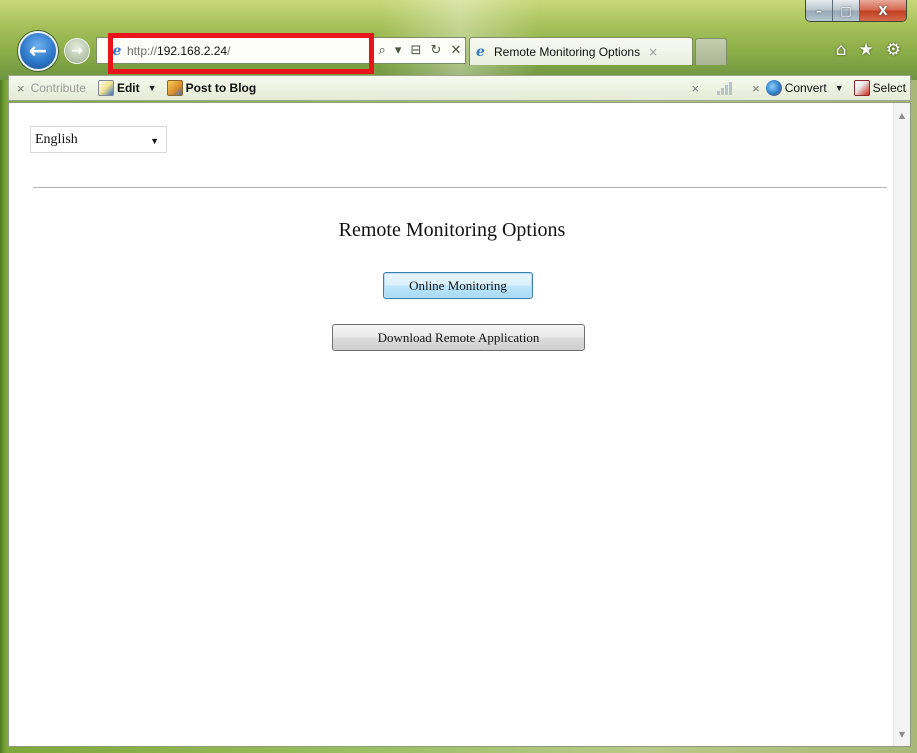  I want to click on edit-button: Edit, so click(118, 88).